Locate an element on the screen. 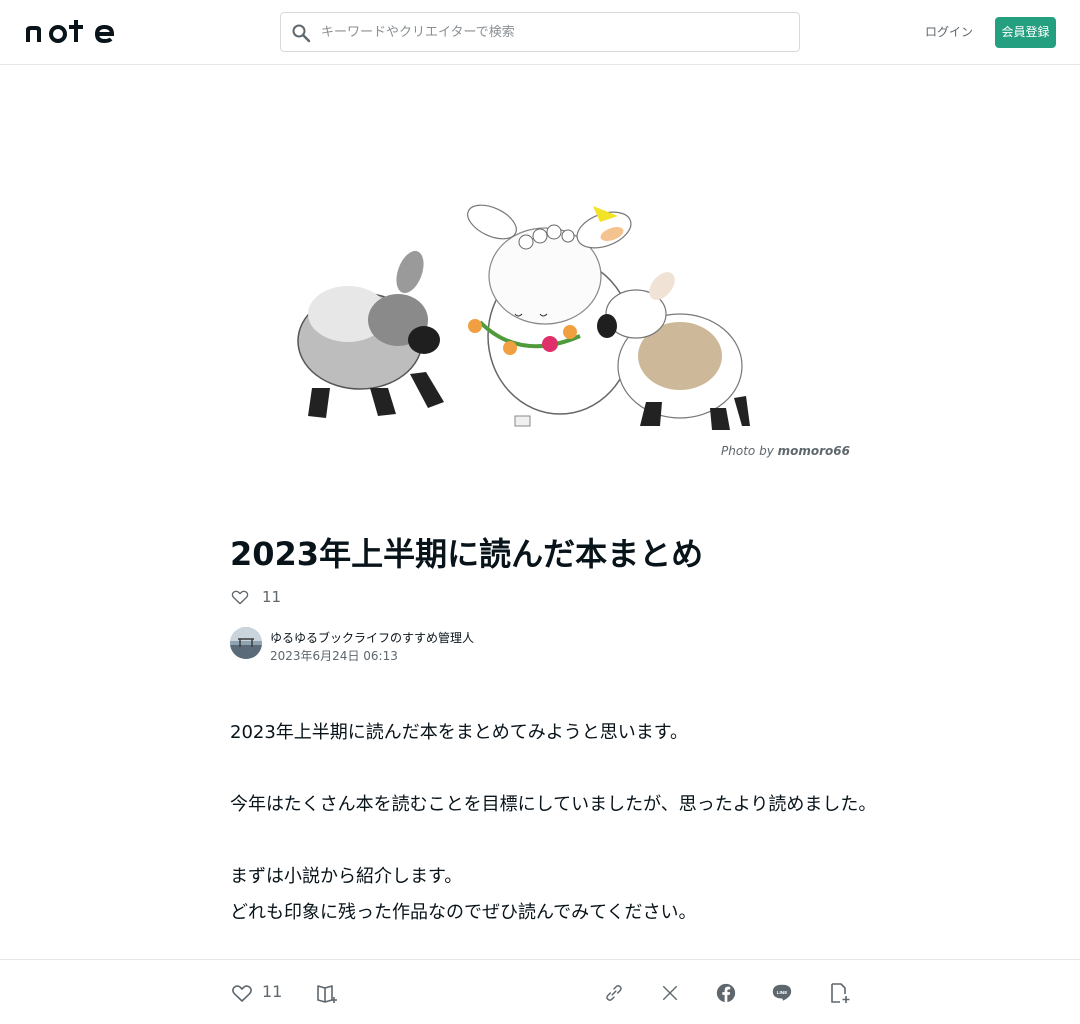 This screenshot has width=1080, height=1024. photo-credit: Photo by momoro66 is located at coordinates (785, 451).